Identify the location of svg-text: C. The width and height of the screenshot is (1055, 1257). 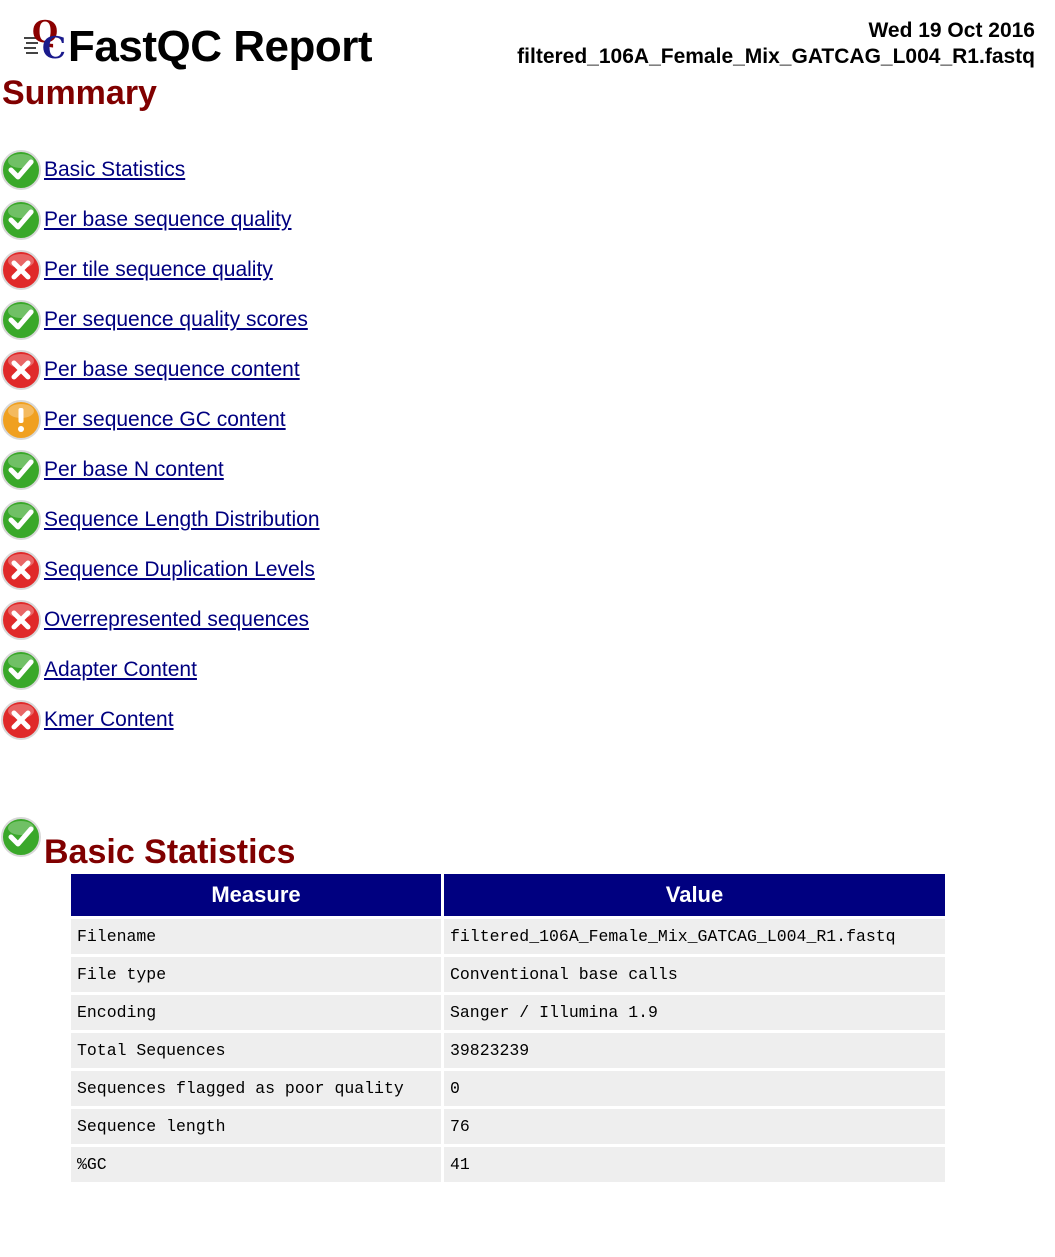
(54, 47).